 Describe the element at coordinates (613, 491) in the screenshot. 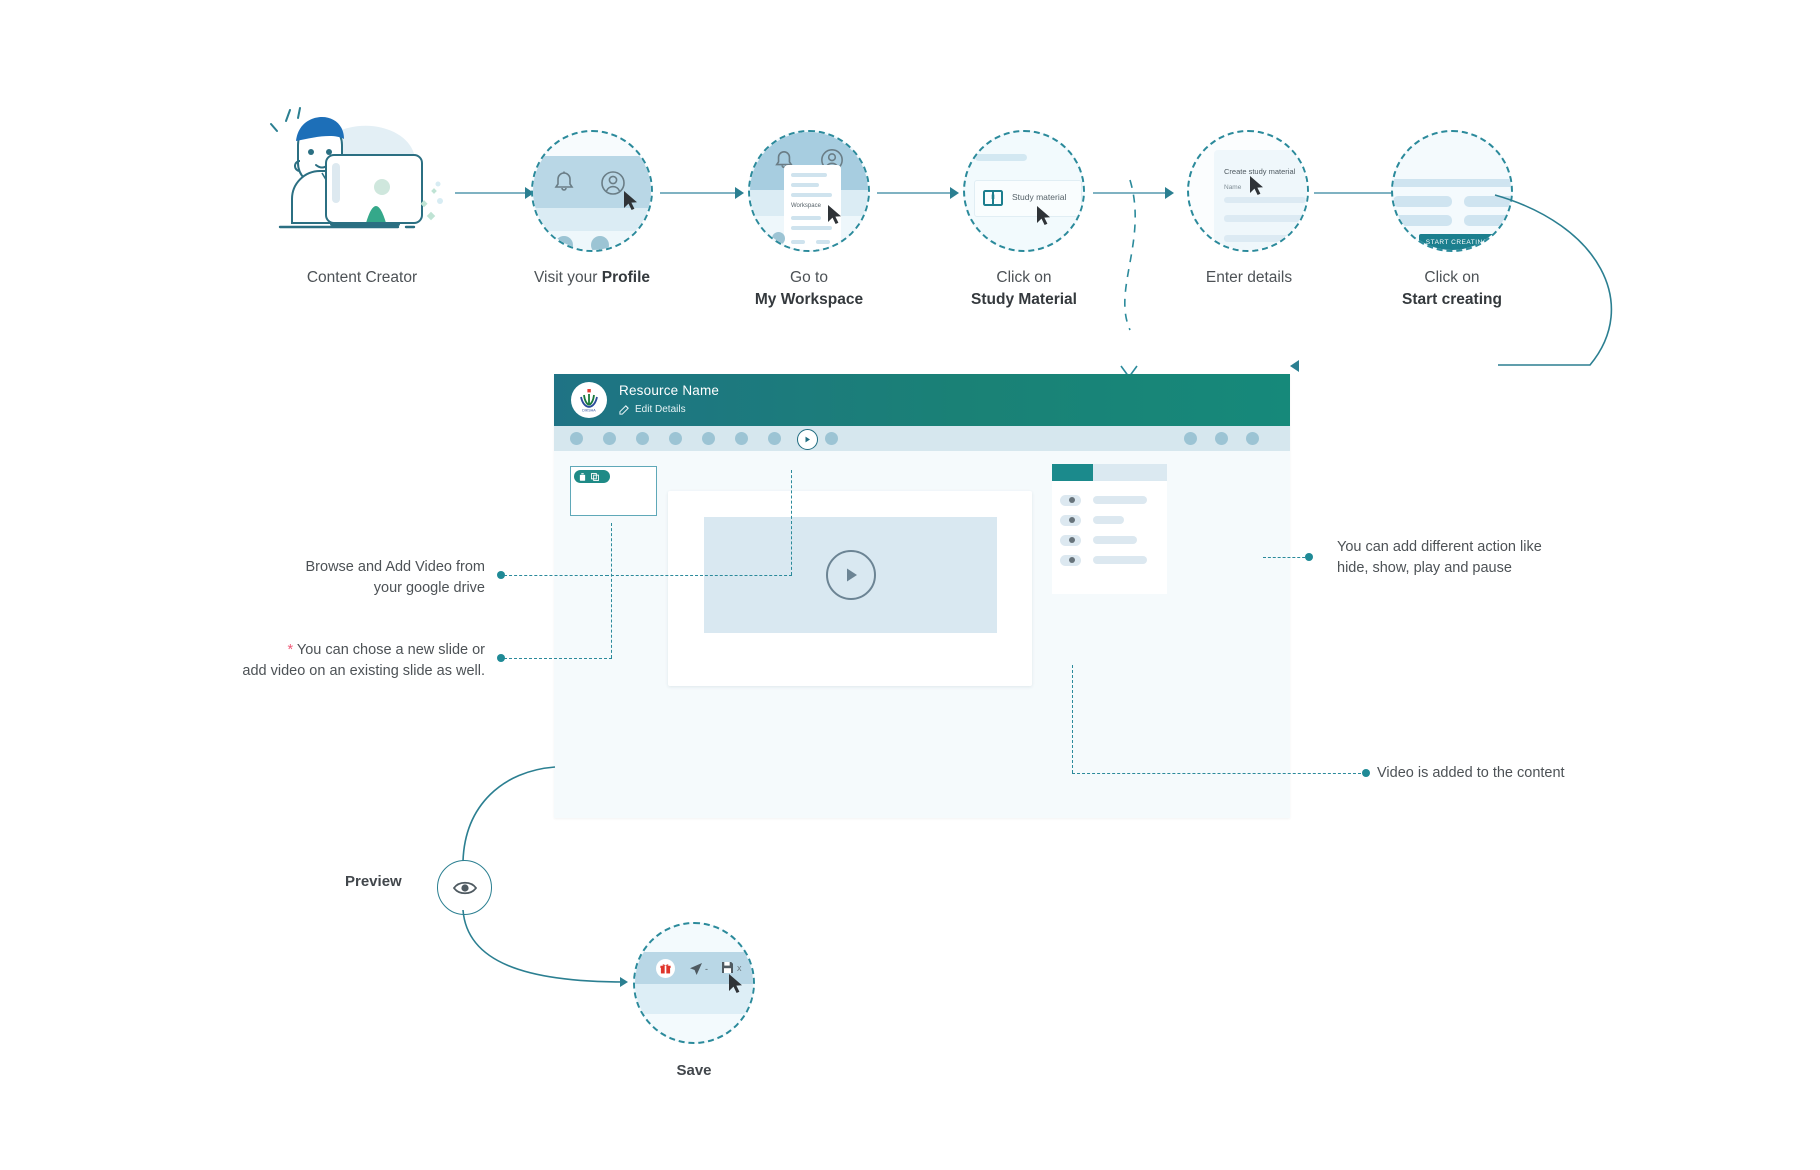

I see `slide-thumbnail` at that location.